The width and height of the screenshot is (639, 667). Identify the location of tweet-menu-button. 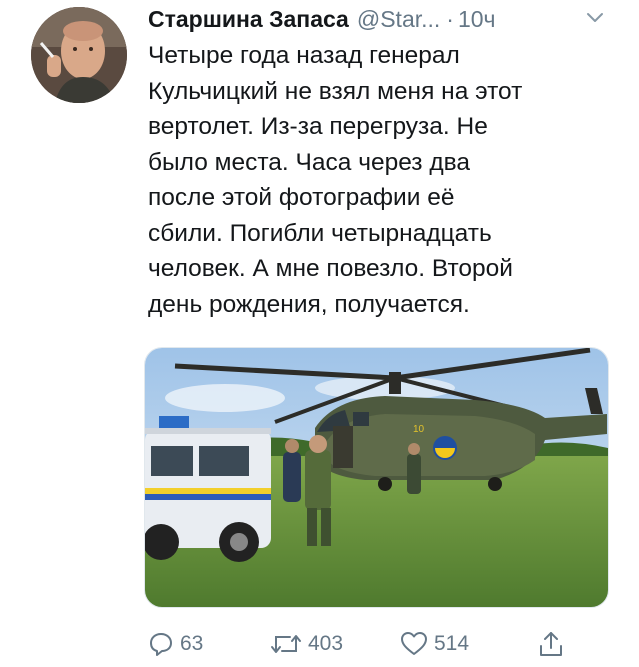
(595, 18).